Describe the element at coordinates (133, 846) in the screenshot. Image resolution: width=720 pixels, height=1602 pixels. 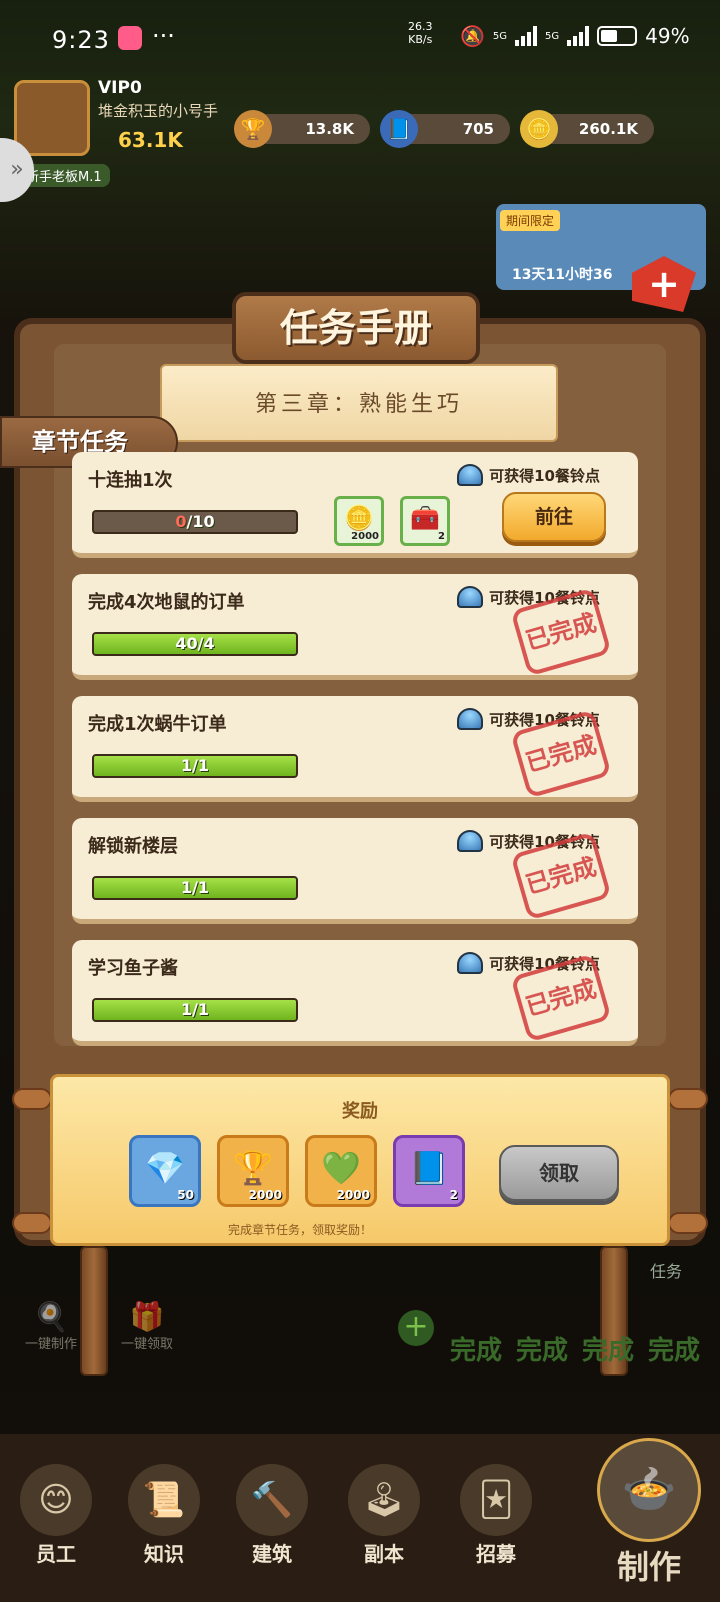
I see `task-title: 解锁新楼层` at that location.